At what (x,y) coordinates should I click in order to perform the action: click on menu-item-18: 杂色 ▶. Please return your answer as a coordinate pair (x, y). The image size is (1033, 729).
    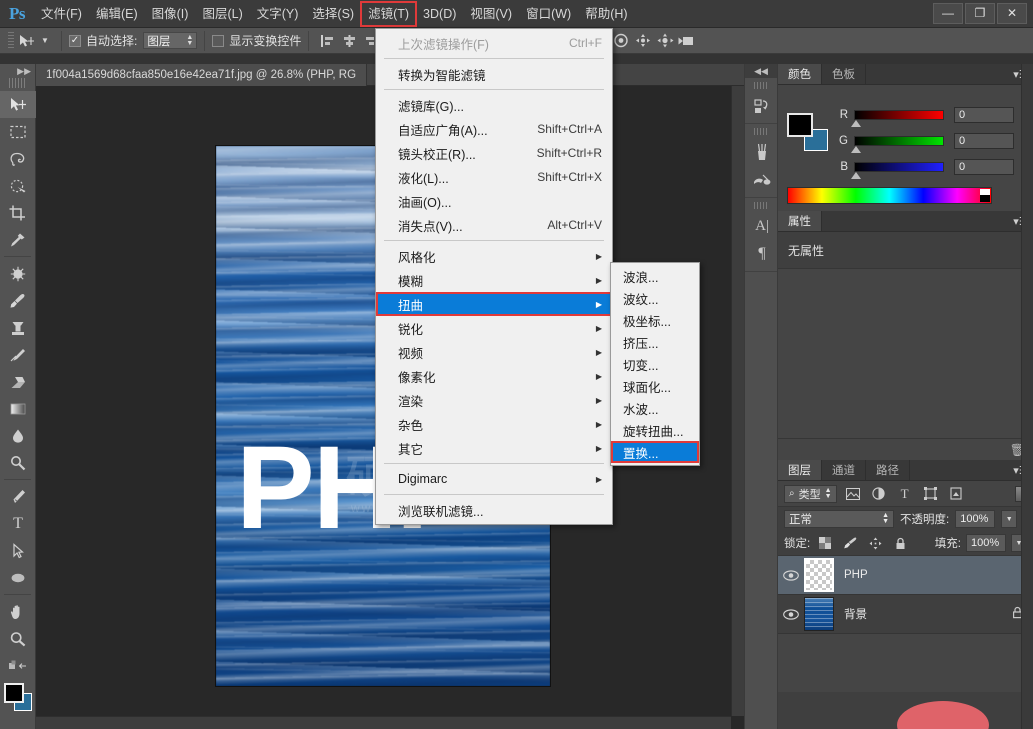
    Looking at the image, I should click on (494, 424).